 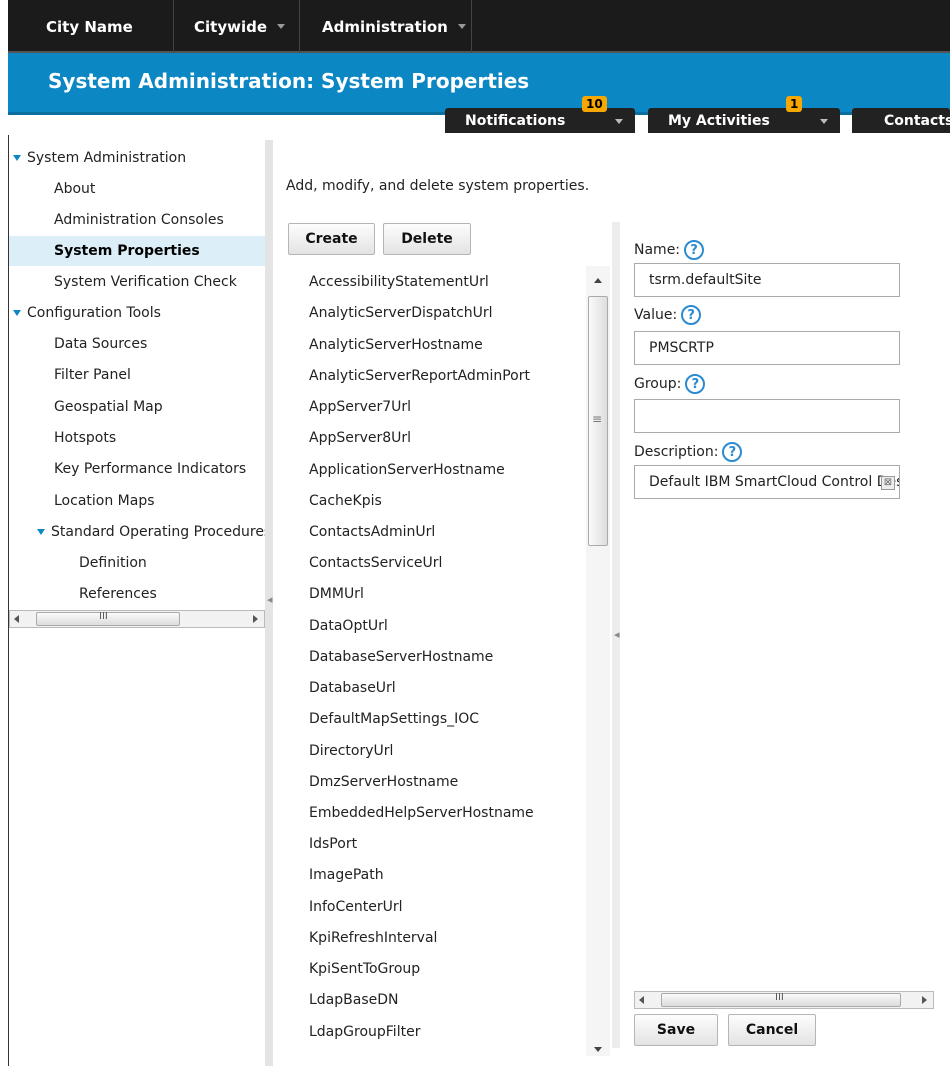 What do you see at coordinates (598, 280) in the screenshot?
I see `scroll-up-arrow-icon` at bounding box center [598, 280].